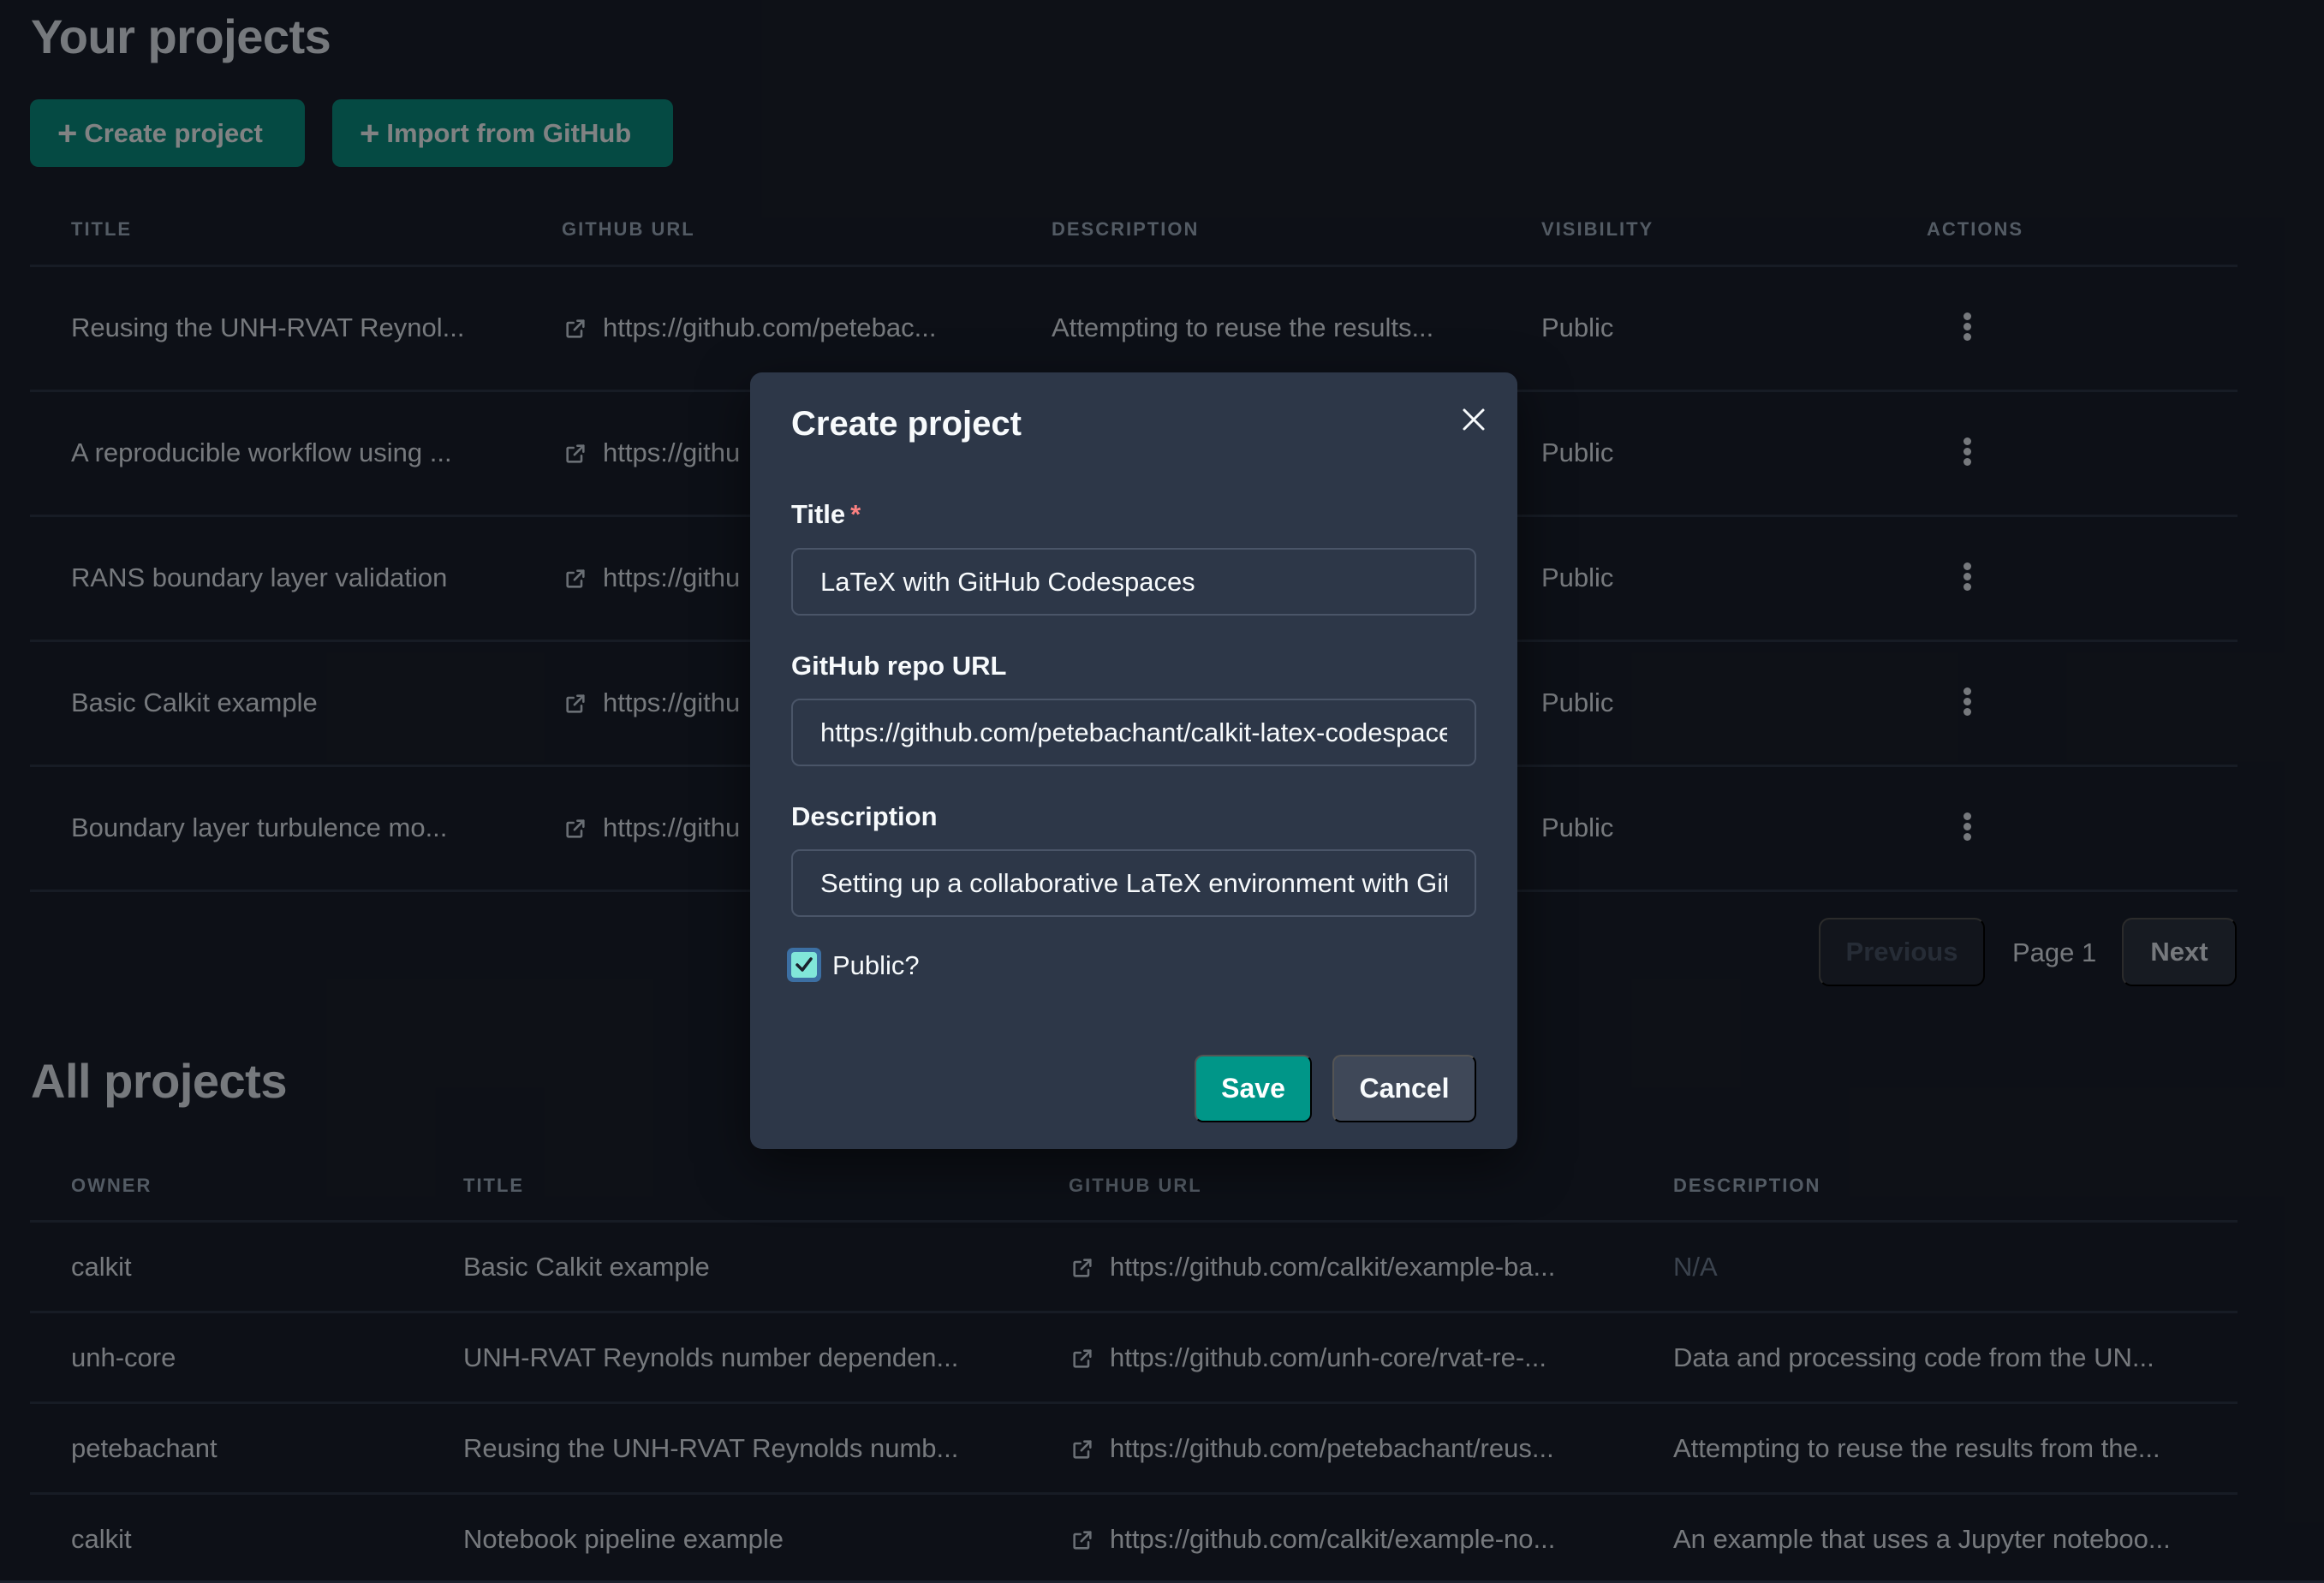  Describe the element at coordinates (1404, 1088) in the screenshot. I see `cancel-button: Cancel` at that location.